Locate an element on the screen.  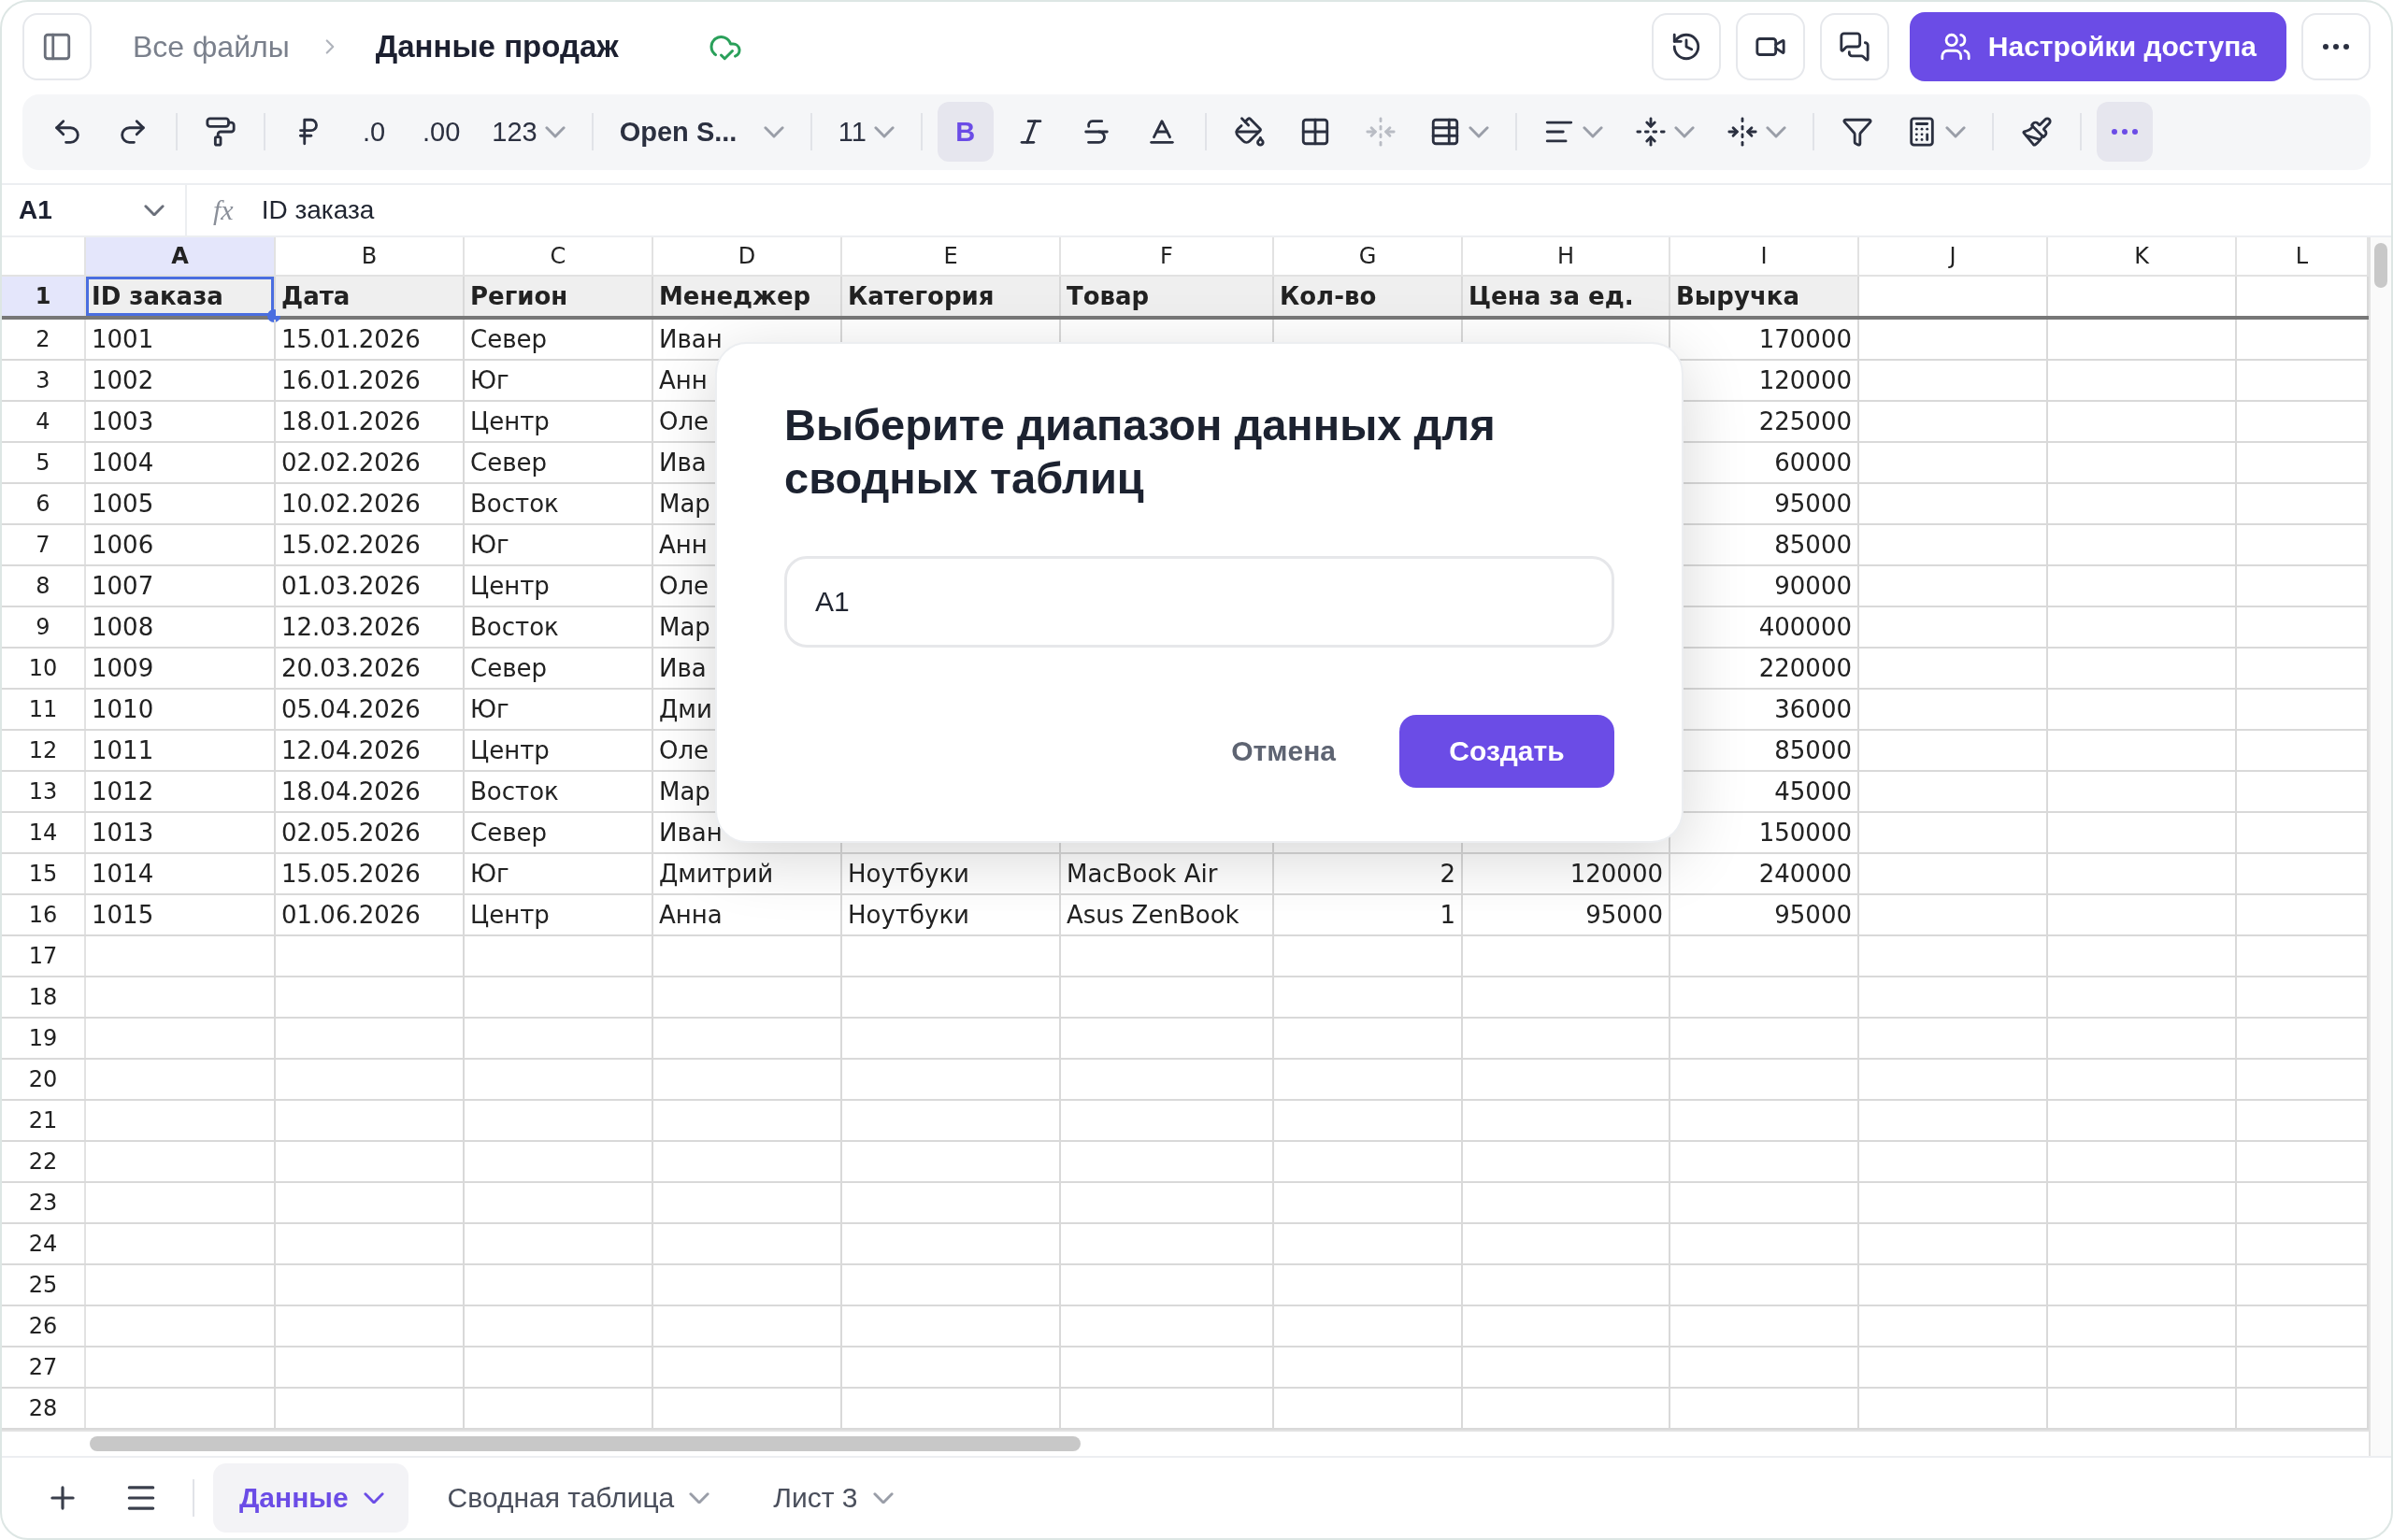
column-header: E is located at coordinates (952, 257).